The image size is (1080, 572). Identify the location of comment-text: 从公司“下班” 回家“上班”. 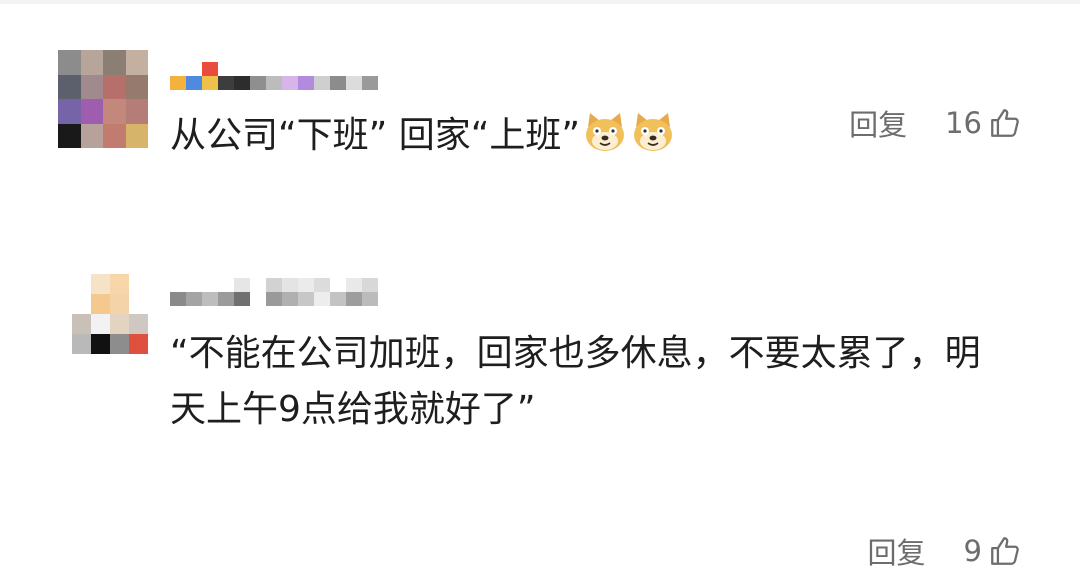
(423, 136).